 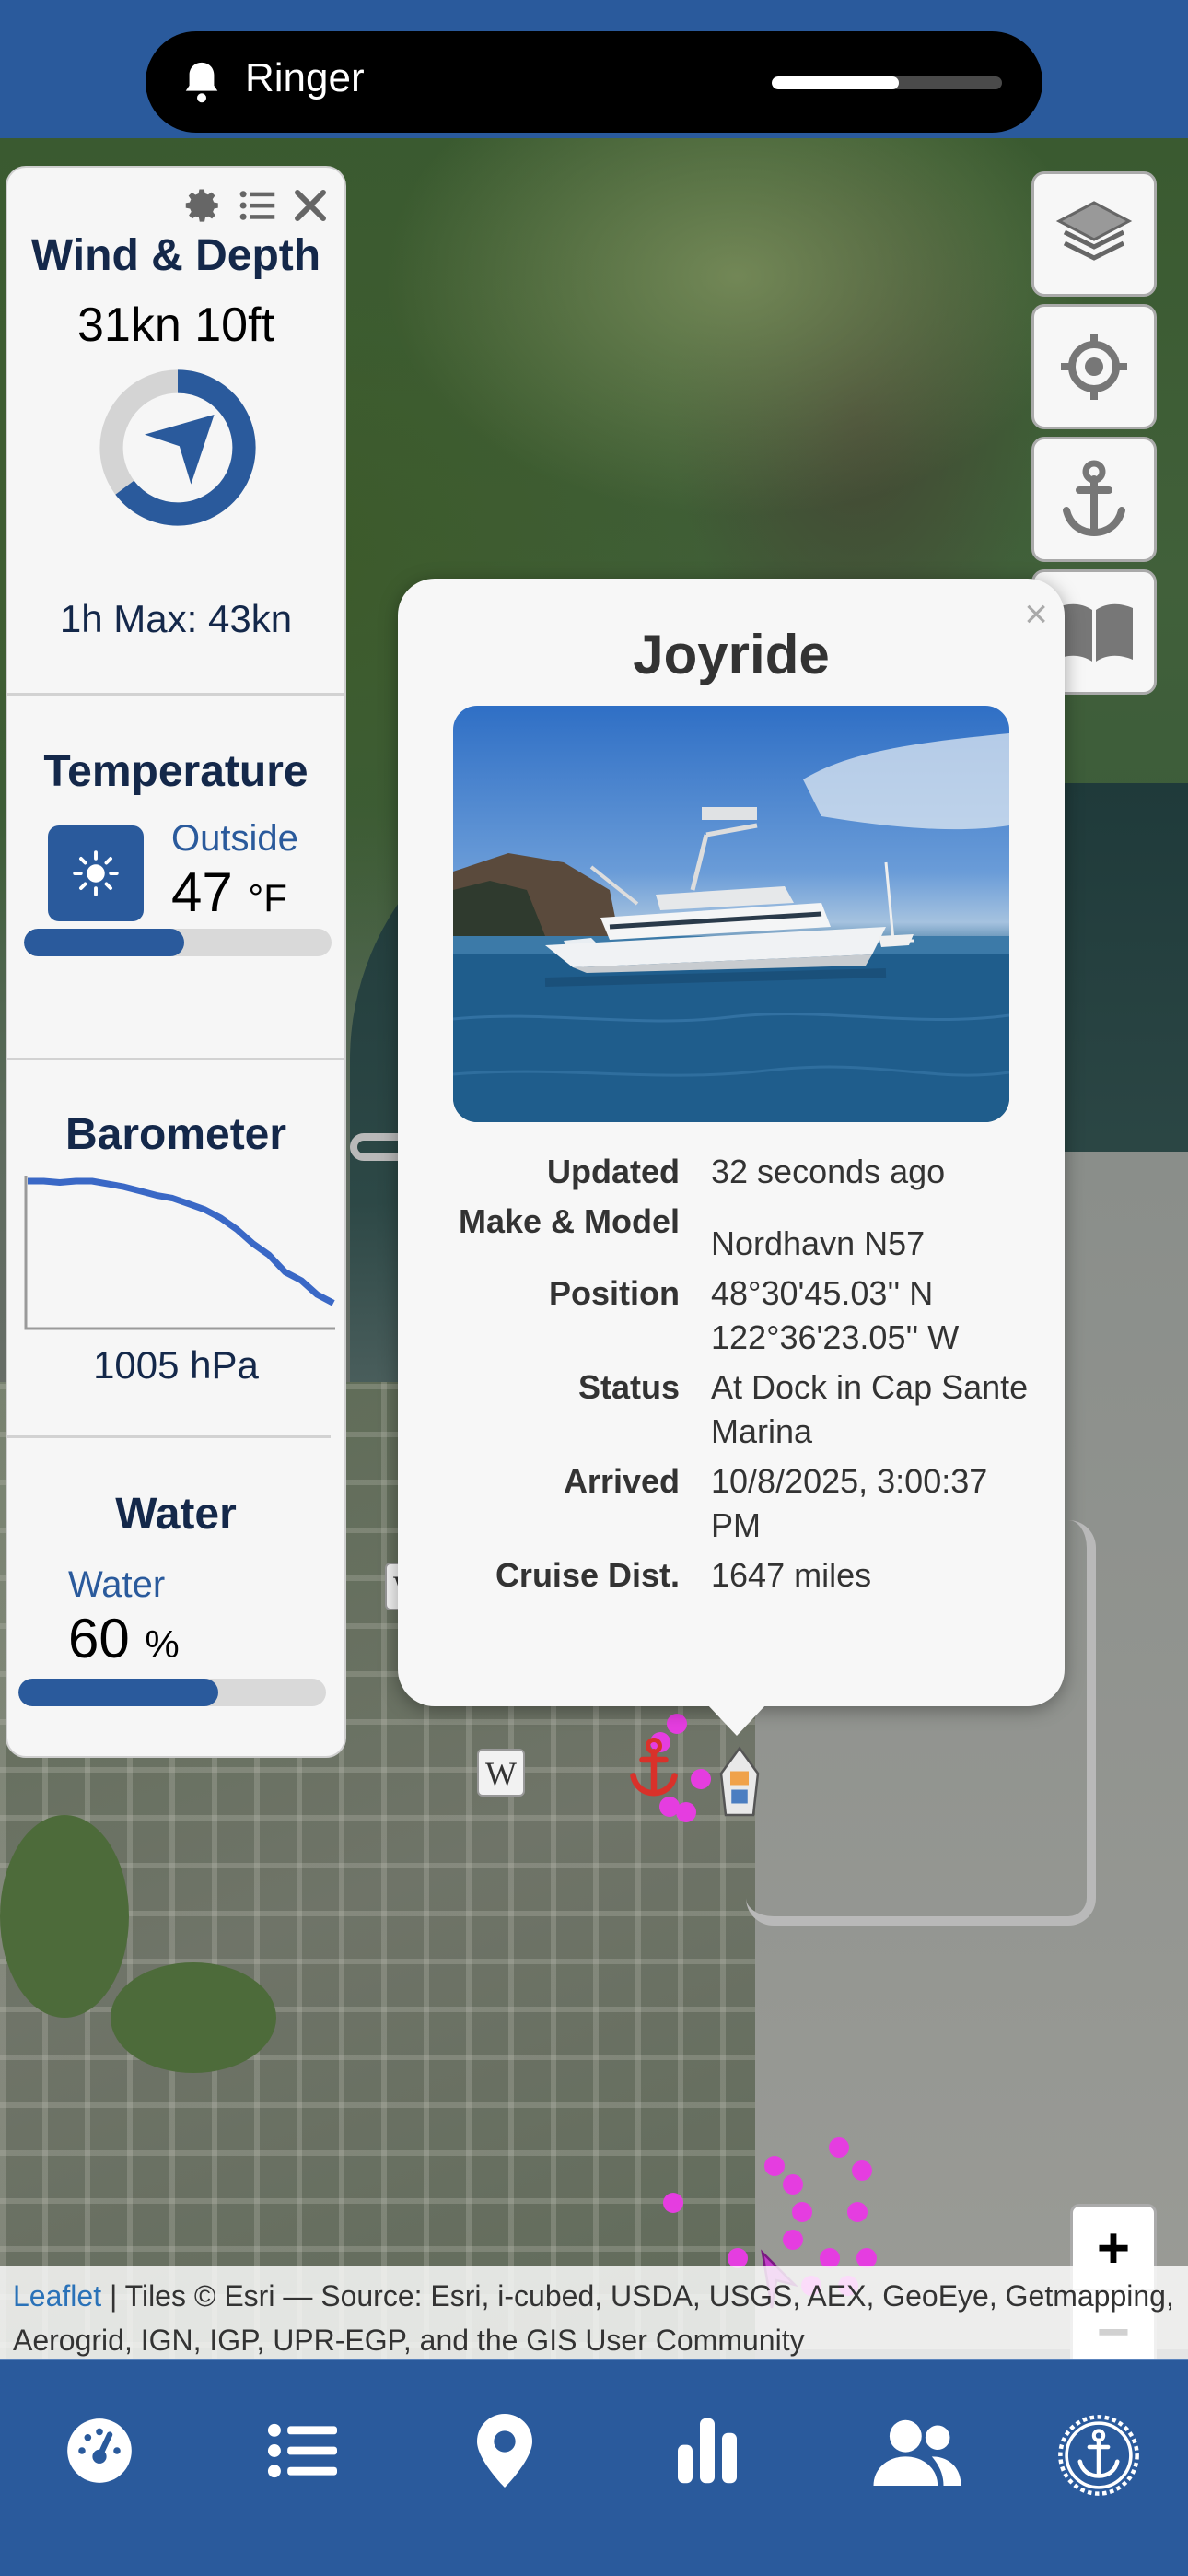 I want to click on temperature-value: 47 °F, so click(x=229, y=892).